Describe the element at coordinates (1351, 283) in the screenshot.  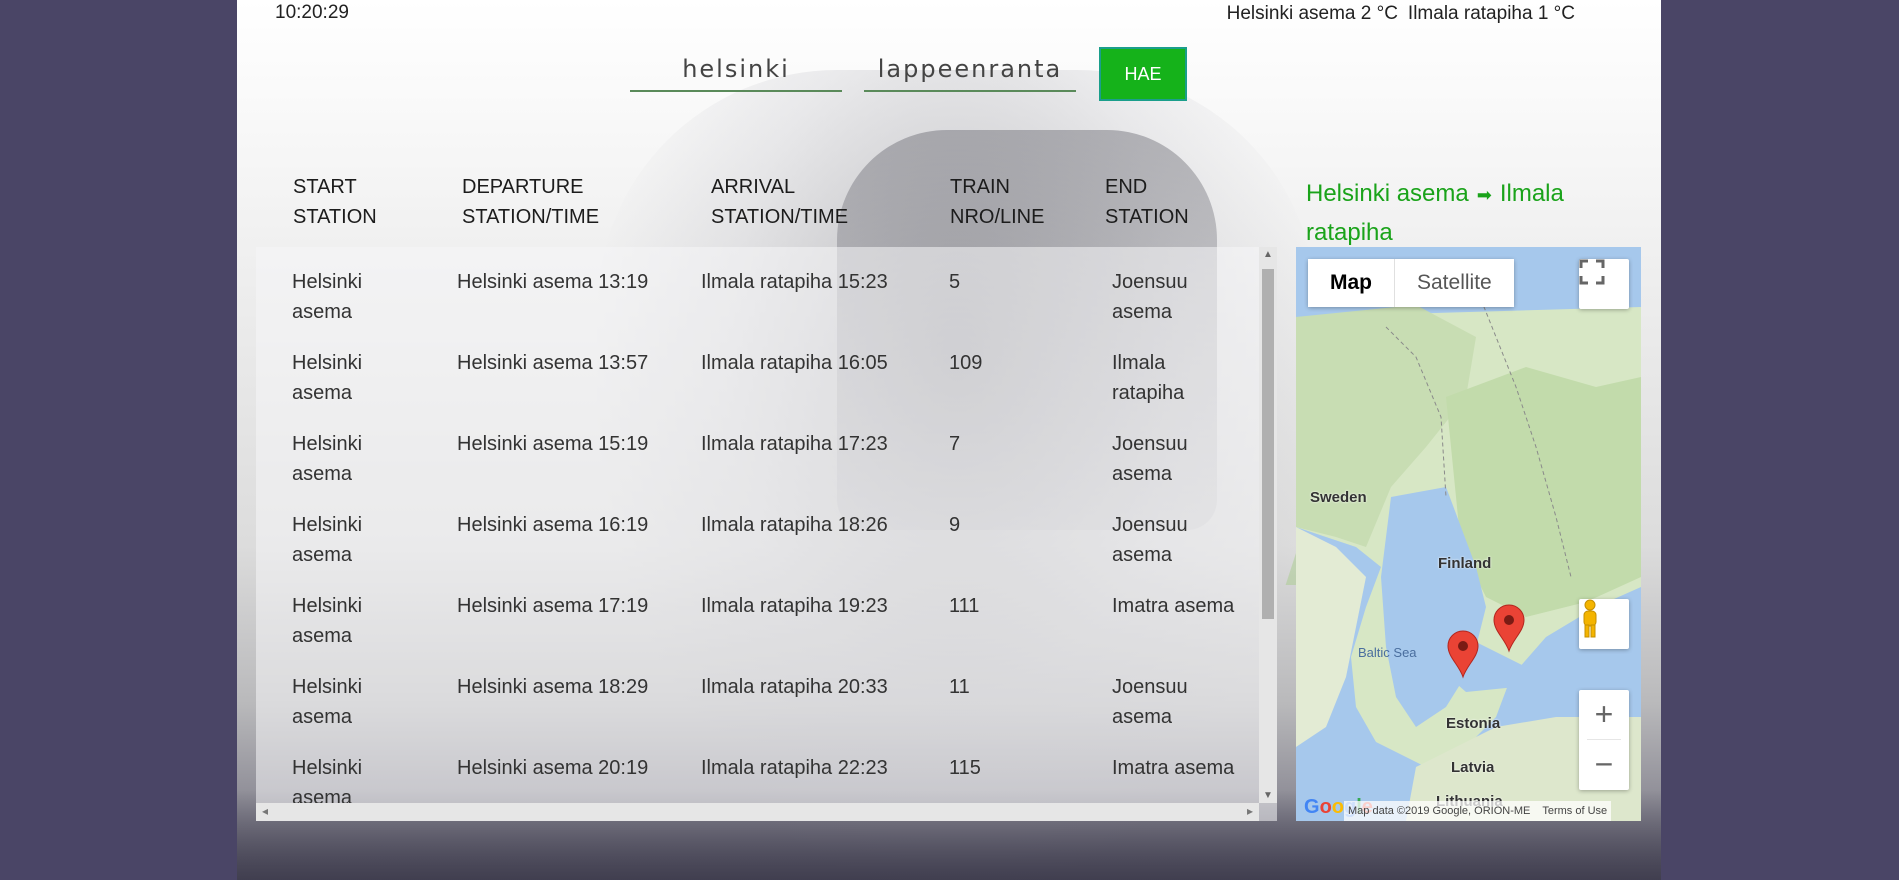
I see `map-view-button: Map` at that location.